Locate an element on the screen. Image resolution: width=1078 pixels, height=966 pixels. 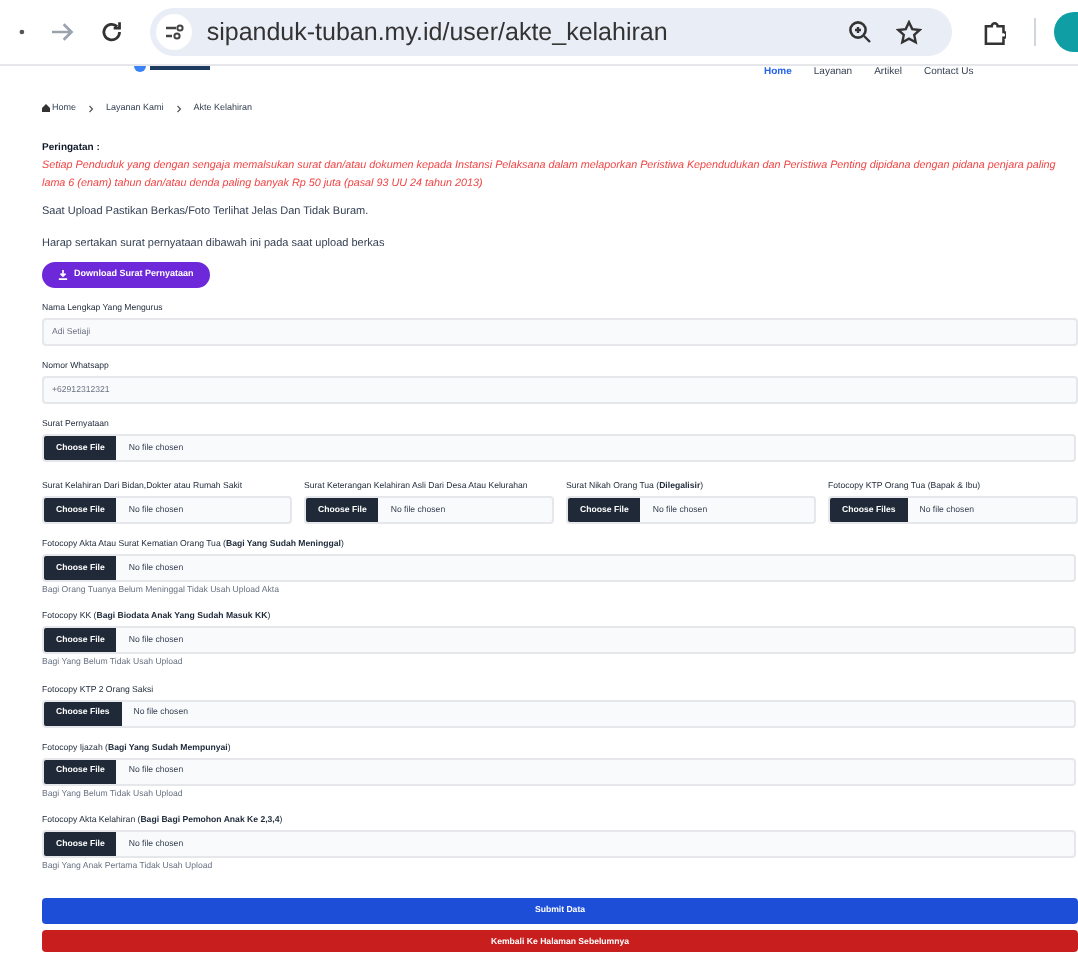
profile-avatar is located at coordinates (1066, 32).